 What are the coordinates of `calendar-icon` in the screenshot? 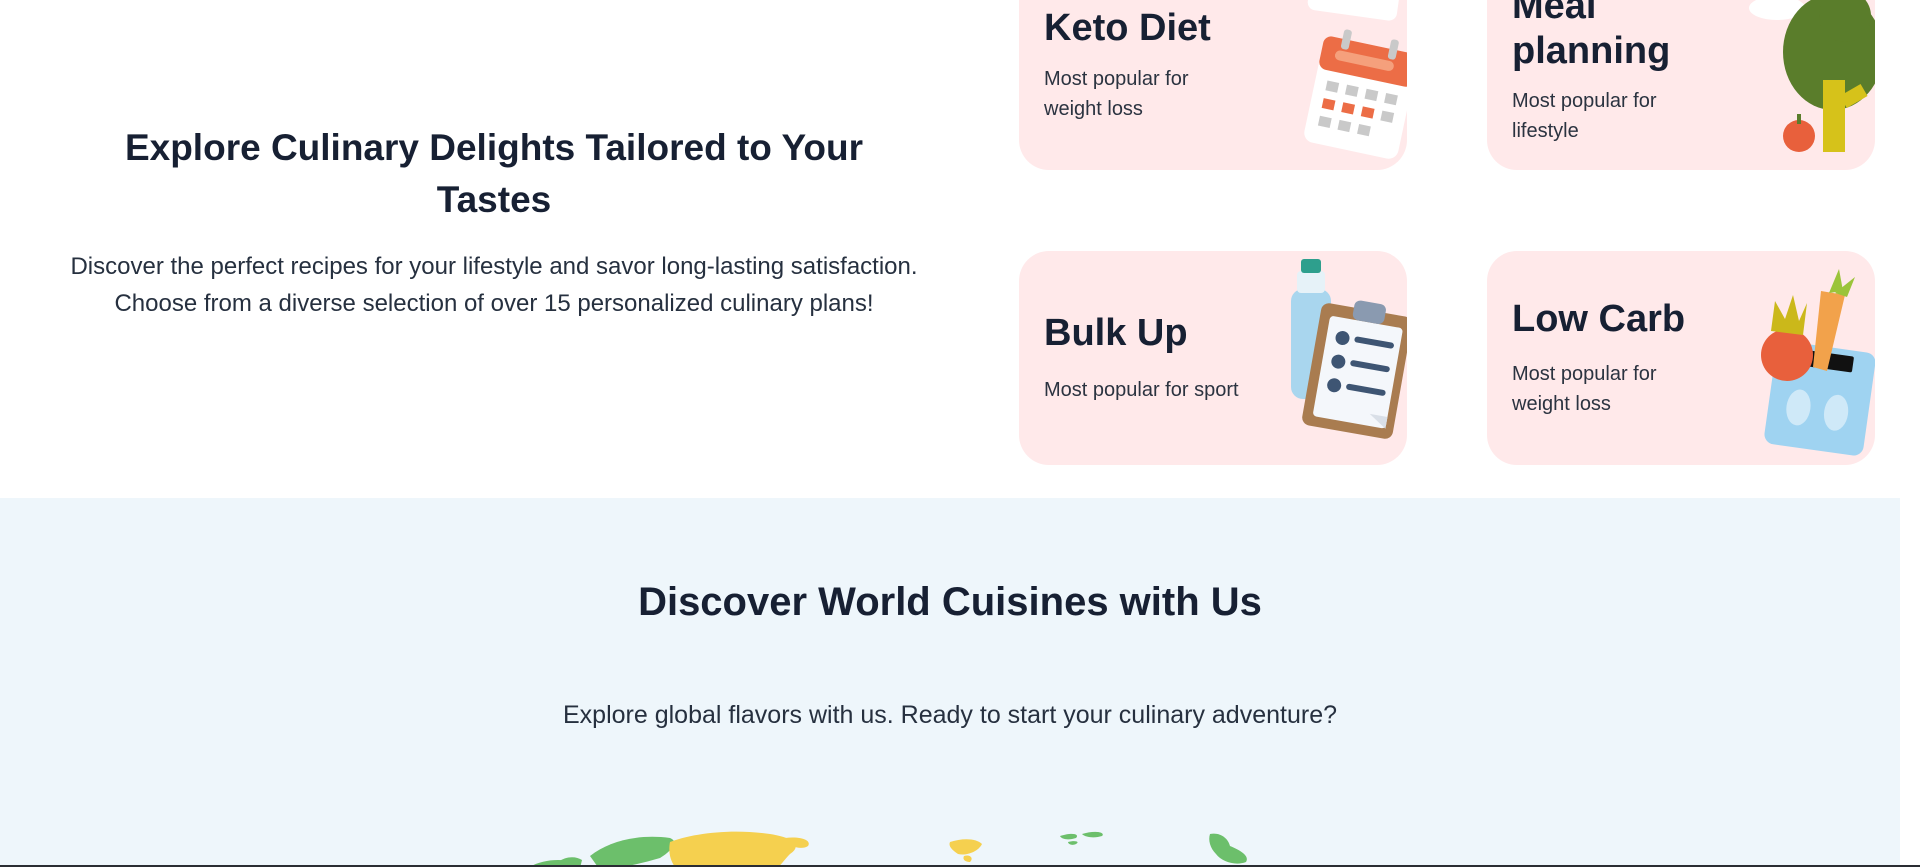 It's located at (1355, 79).